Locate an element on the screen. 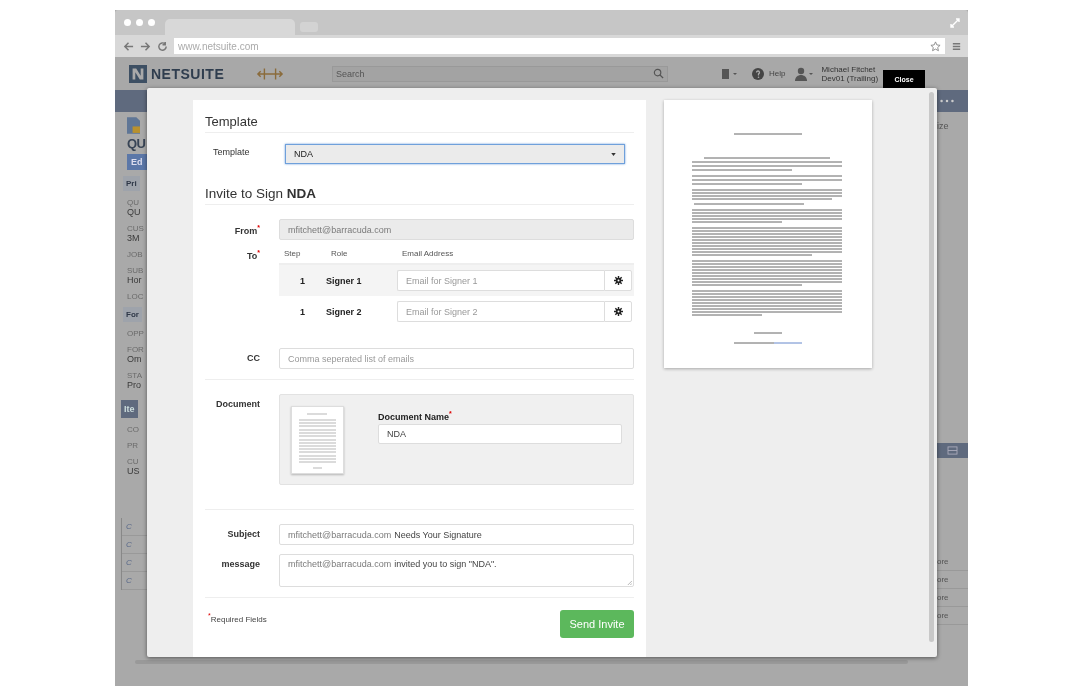  field-label: message is located at coordinates (240, 563).